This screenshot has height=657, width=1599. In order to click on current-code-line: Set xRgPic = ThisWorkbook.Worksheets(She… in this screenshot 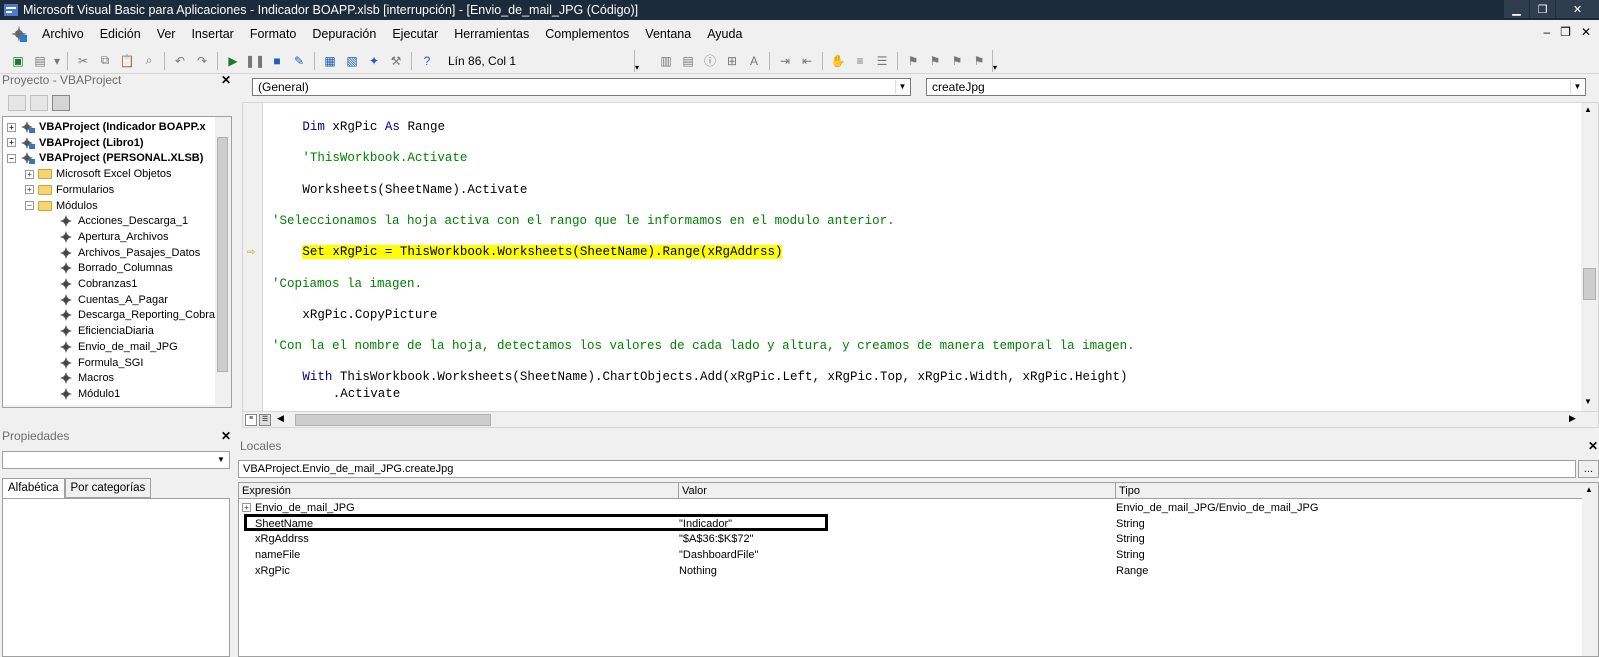, I will do `click(542, 252)`.